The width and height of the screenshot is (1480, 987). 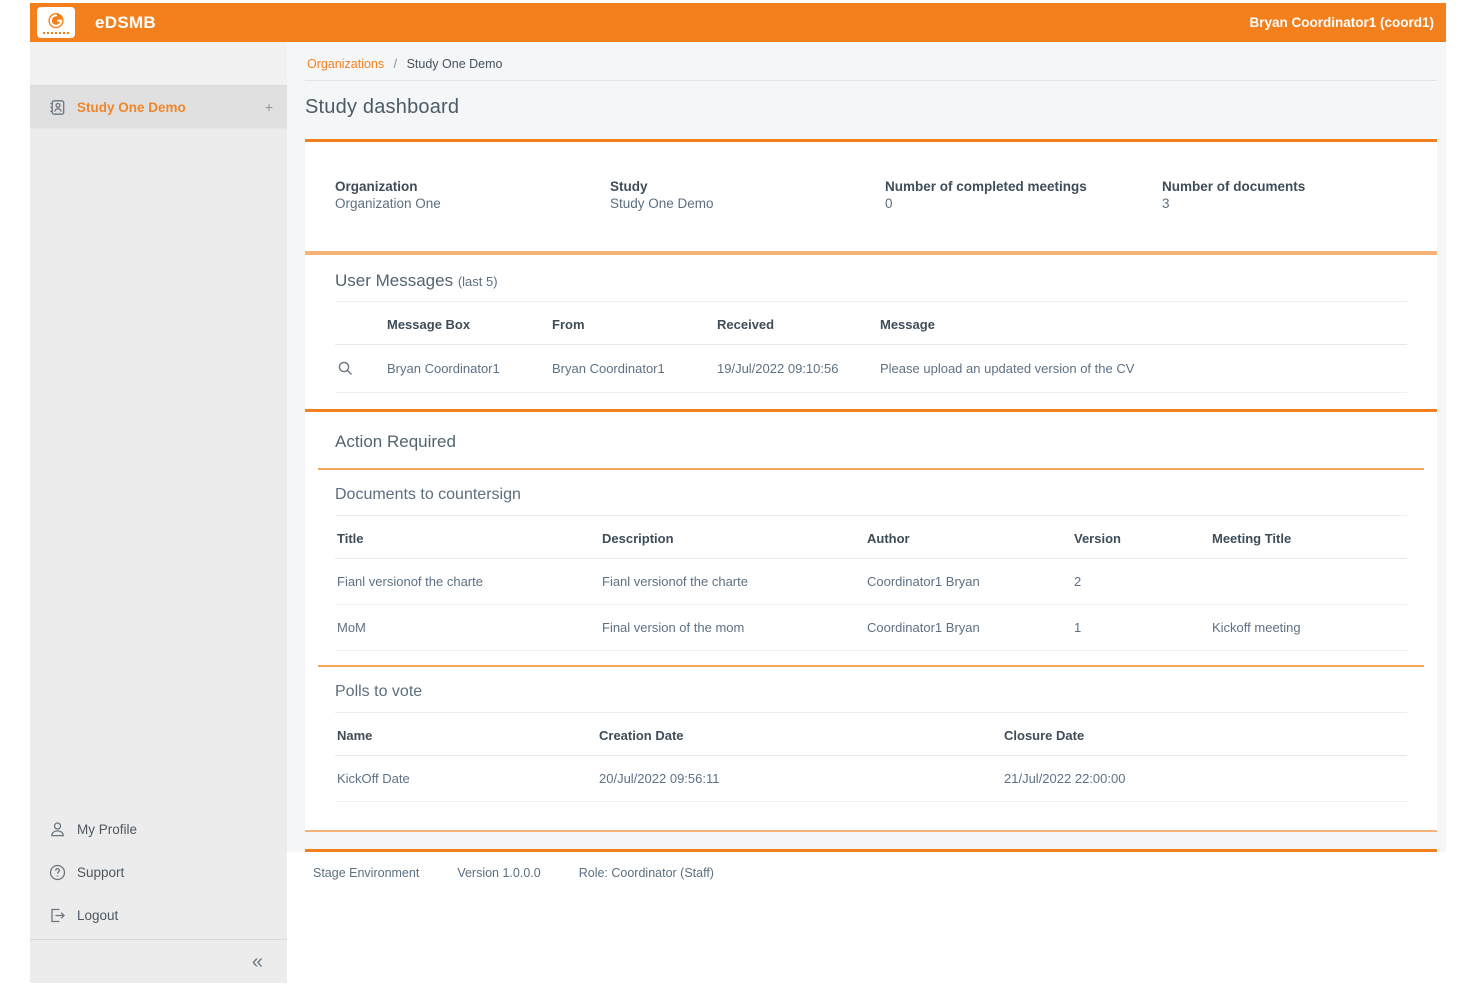 I want to click on section-title-text: User Messages, so click(x=394, y=280).